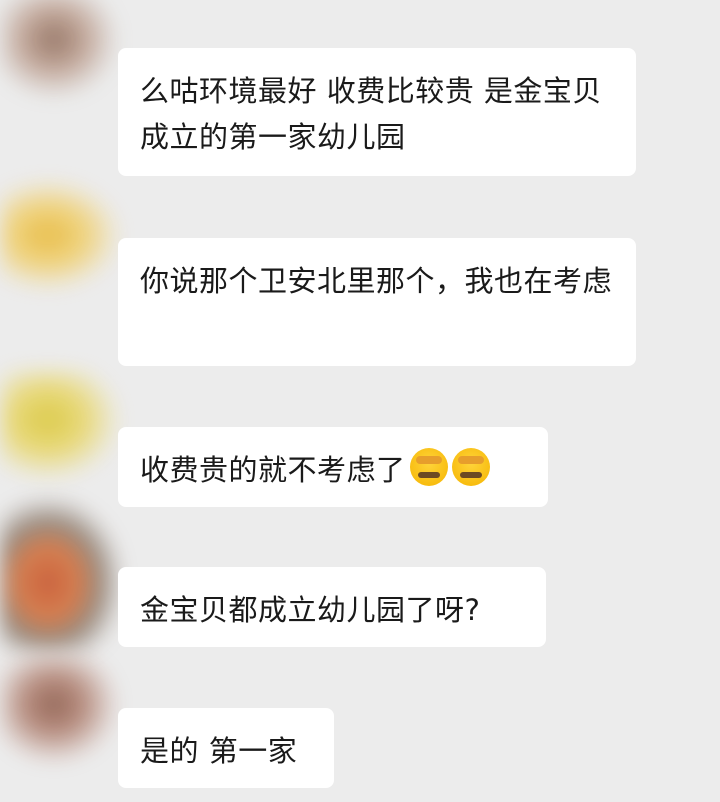 Image resolution: width=720 pixels, height=802 pixels. I want to click on message-text: 是的 第一家, so click(219, 751).